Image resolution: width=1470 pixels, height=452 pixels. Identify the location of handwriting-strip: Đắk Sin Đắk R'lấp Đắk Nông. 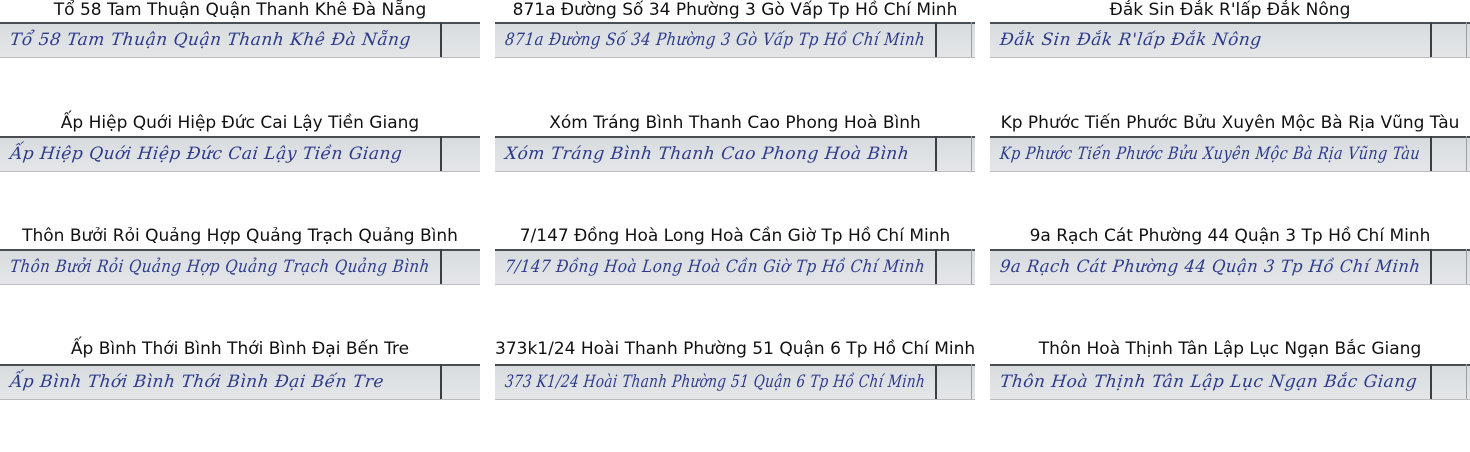
(1230, 40).